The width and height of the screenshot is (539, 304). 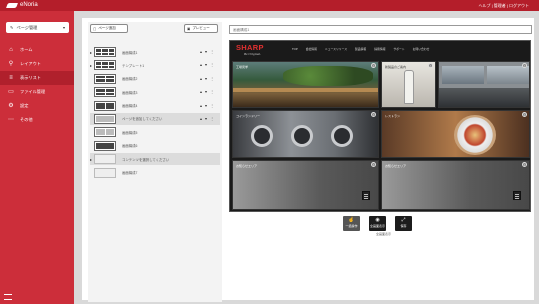 I want to click on content-tile: コインランドリー ⚙, so click(x=305, y=134).